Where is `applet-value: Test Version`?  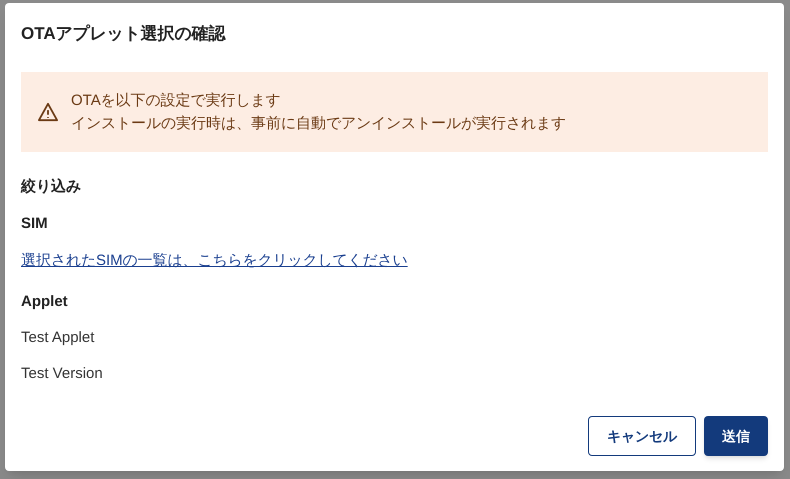 applet-value: Test Version is located at coordinates (62, 373).